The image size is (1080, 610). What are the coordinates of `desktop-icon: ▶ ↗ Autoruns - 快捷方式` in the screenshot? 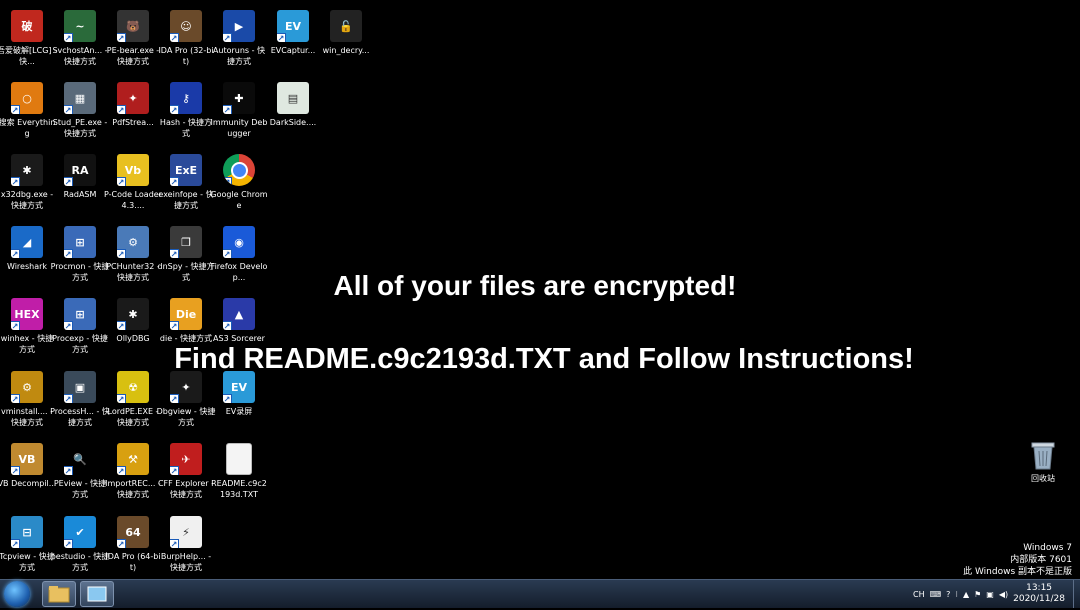 It's located at (239, 39).